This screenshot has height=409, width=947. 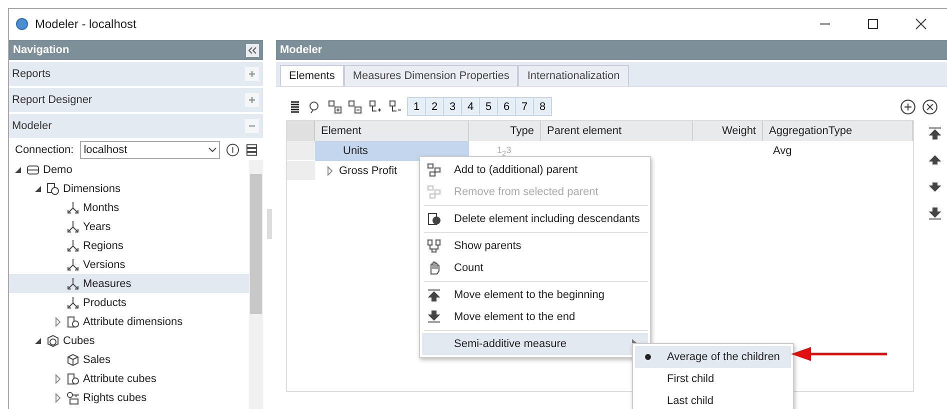 What do you see at coordinates (617, 131) in the screenshot?
I see `column-header: Parent element` at bounding box center [617, 131].